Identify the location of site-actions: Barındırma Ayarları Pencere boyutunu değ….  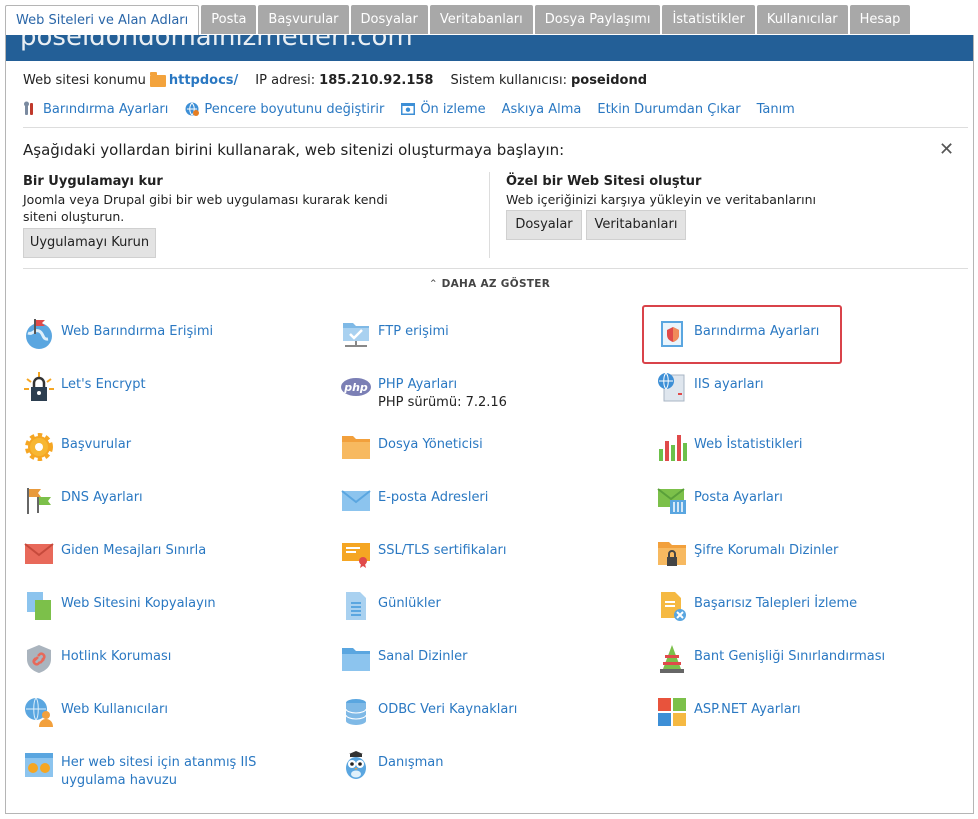
(417, 109).